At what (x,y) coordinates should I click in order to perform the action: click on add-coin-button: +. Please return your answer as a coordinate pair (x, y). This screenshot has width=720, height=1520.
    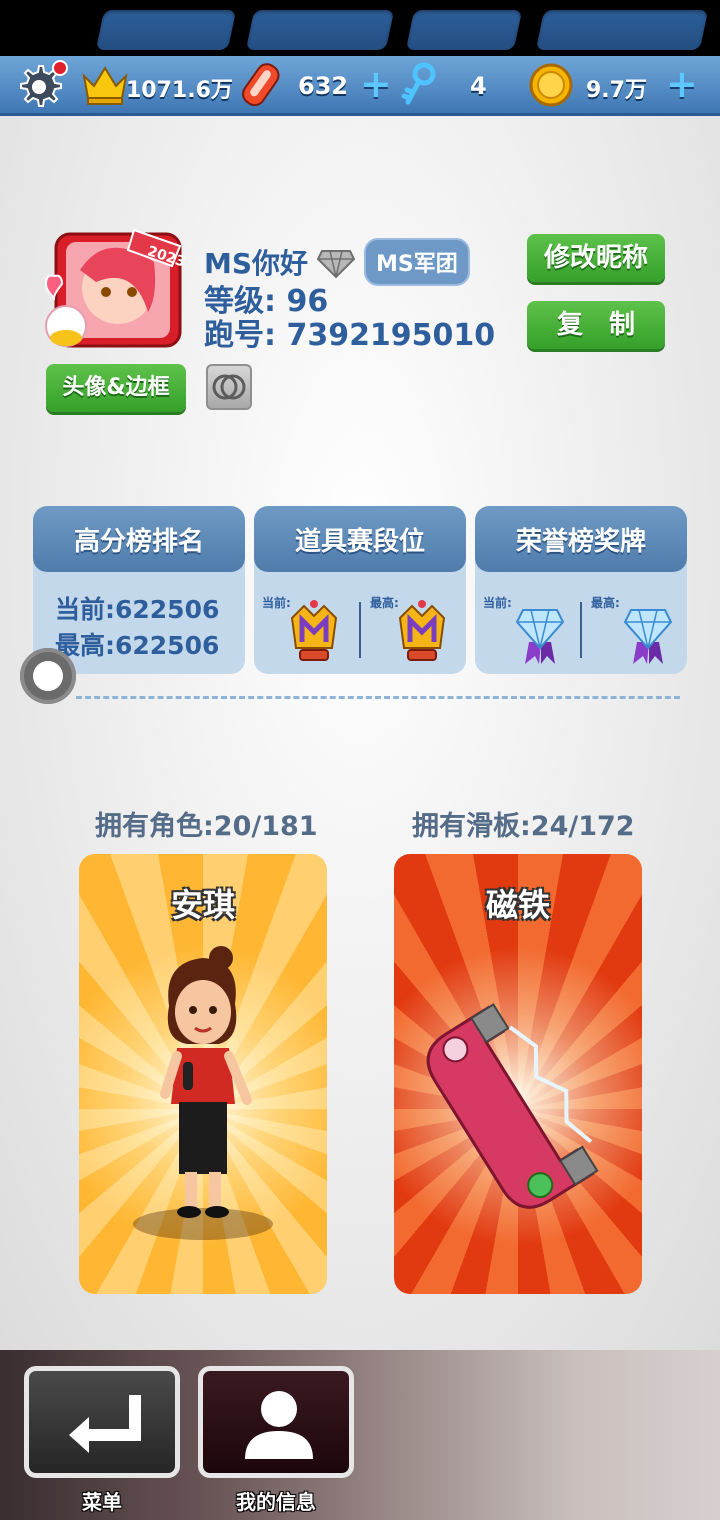
    Looking at the image, I should click on (682, 84).